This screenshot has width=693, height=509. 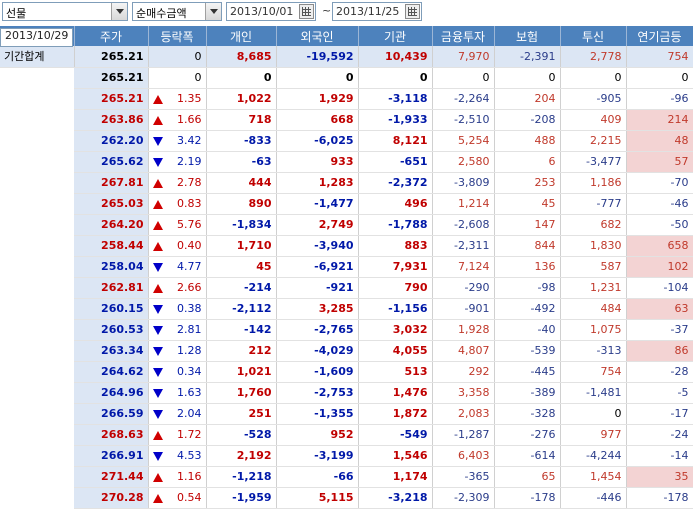 I want to click on cell-foreign: 1,283, so click(x=317, y=183).